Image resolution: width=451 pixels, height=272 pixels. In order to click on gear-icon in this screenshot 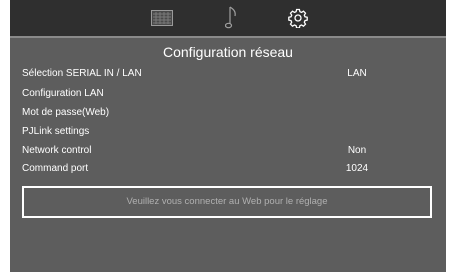, I will do `click(298, 18)`.